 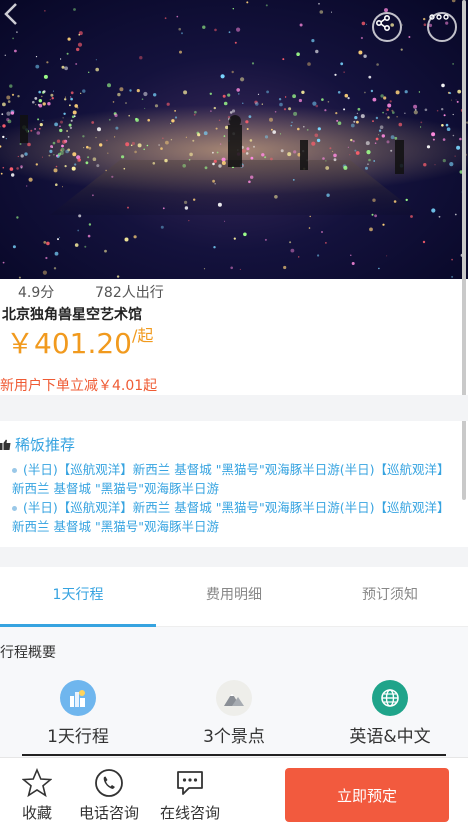 What do you see at coordinates (78, 698) in the screenshot?
I see `city-icon` at bounding box center [78, 698].